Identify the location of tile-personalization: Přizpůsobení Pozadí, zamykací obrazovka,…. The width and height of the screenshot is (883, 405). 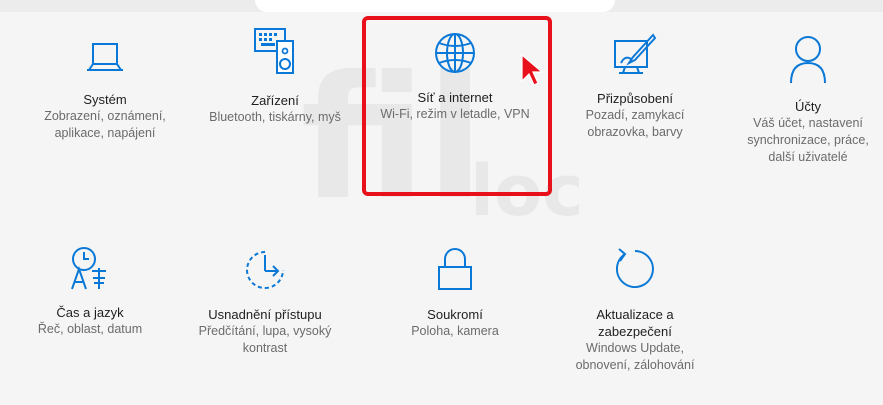
(635, 87).